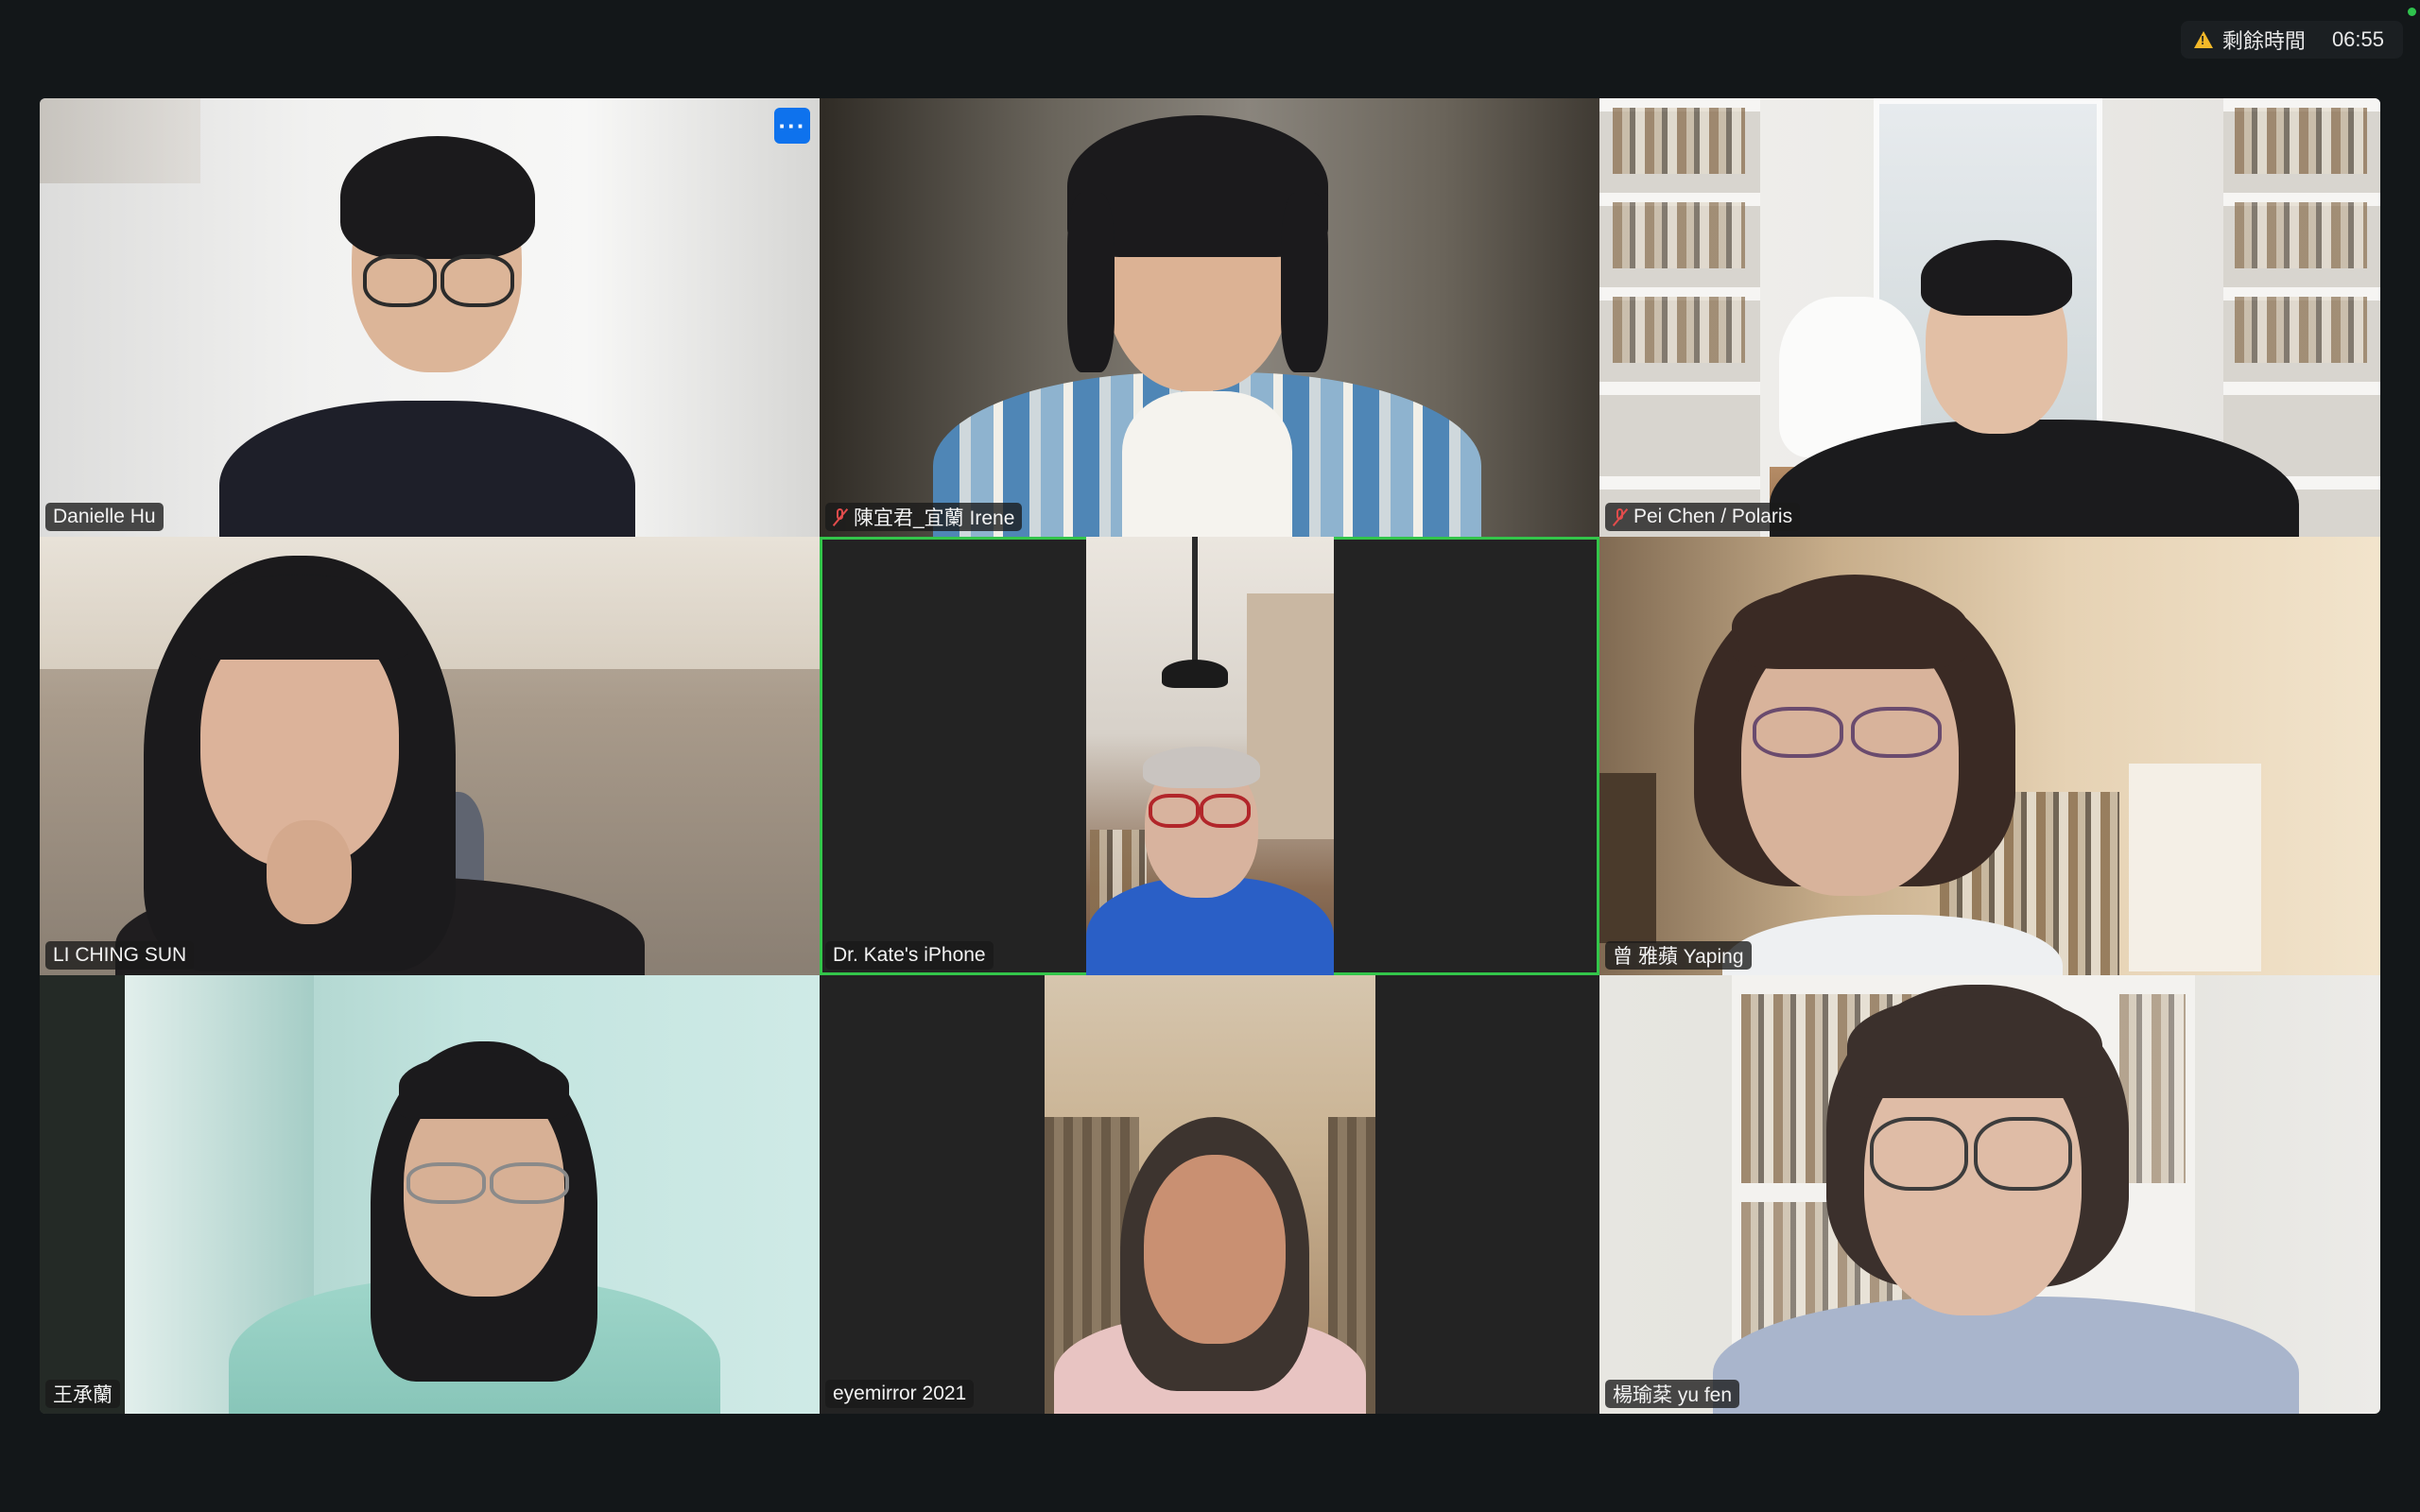 The width and height of the screenshot is (2420, 1512). I want to click on video-tile-active-speaker: Dr. Kate's iPhone, so click(1210, 756).